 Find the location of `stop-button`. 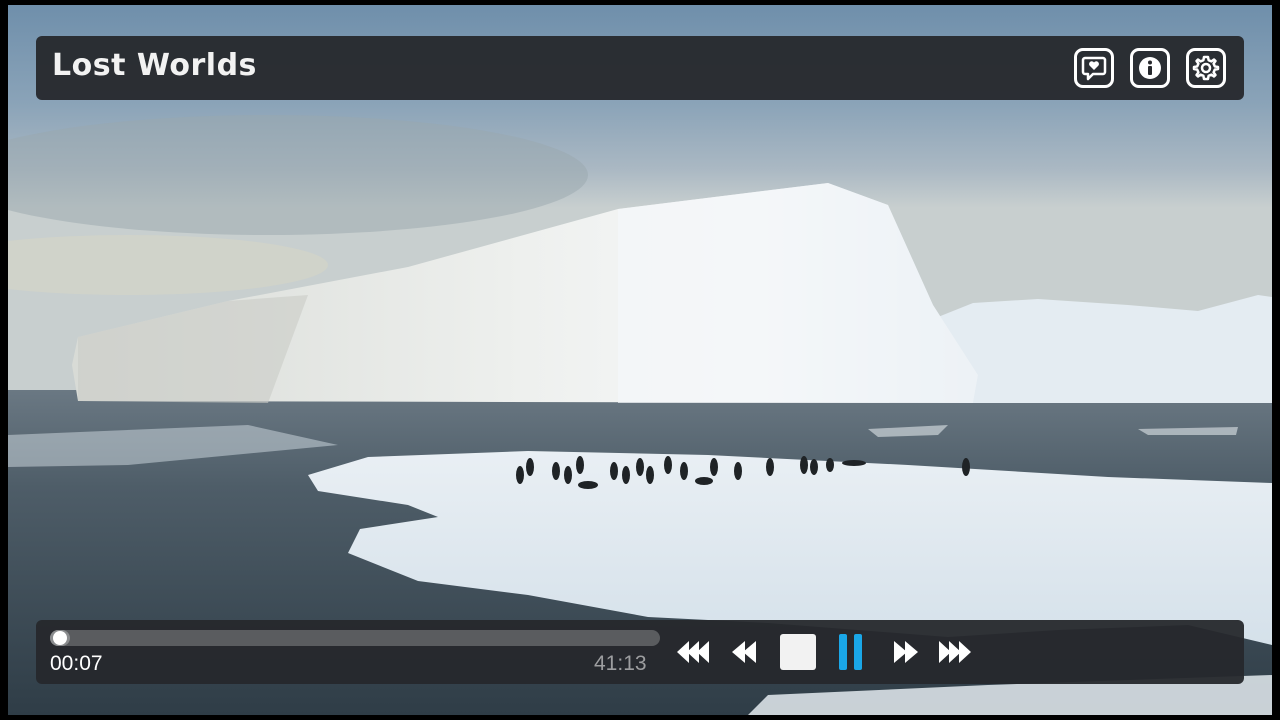

stop-button is located at coordinates (798, 652).